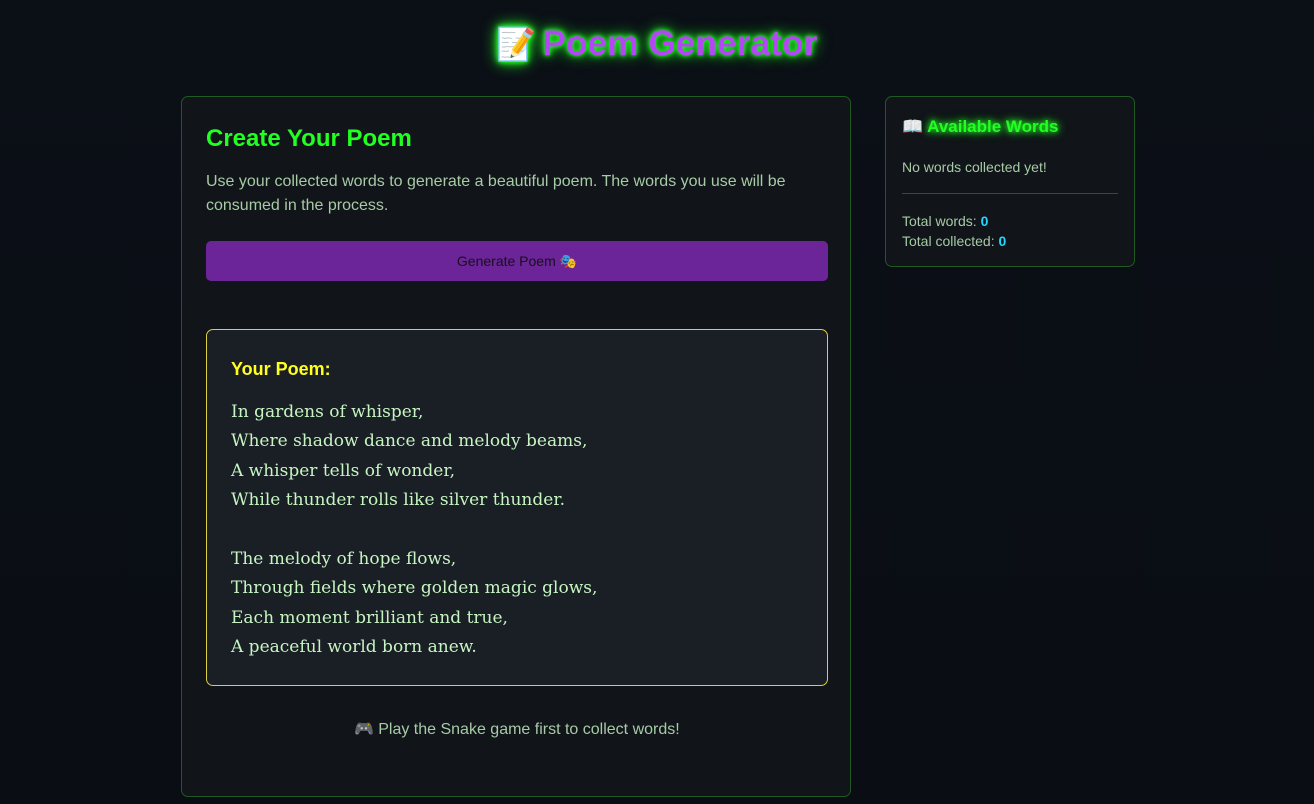 This screenshot has width=1314, height=804. What do you see at coordinates (948, 241) in the screenshot?
I see `total-collected-label: Total collected:` at bounding box center [948, 241].